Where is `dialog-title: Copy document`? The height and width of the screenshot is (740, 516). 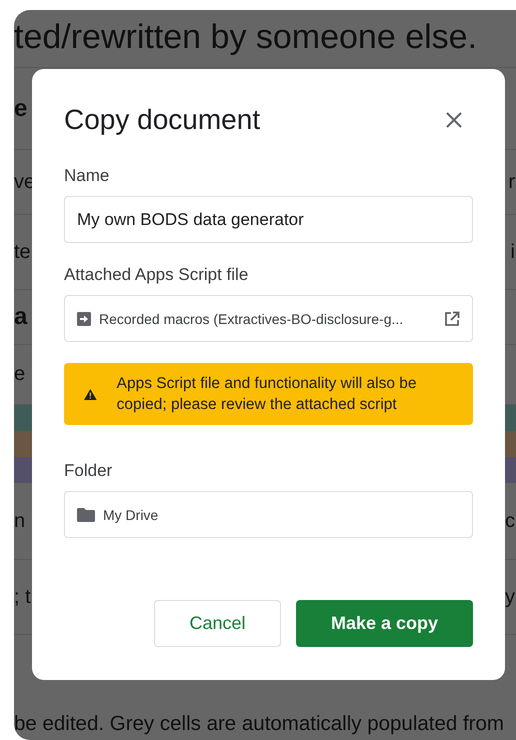
dialog-title: Copy document is located at coordinates (162, 120).